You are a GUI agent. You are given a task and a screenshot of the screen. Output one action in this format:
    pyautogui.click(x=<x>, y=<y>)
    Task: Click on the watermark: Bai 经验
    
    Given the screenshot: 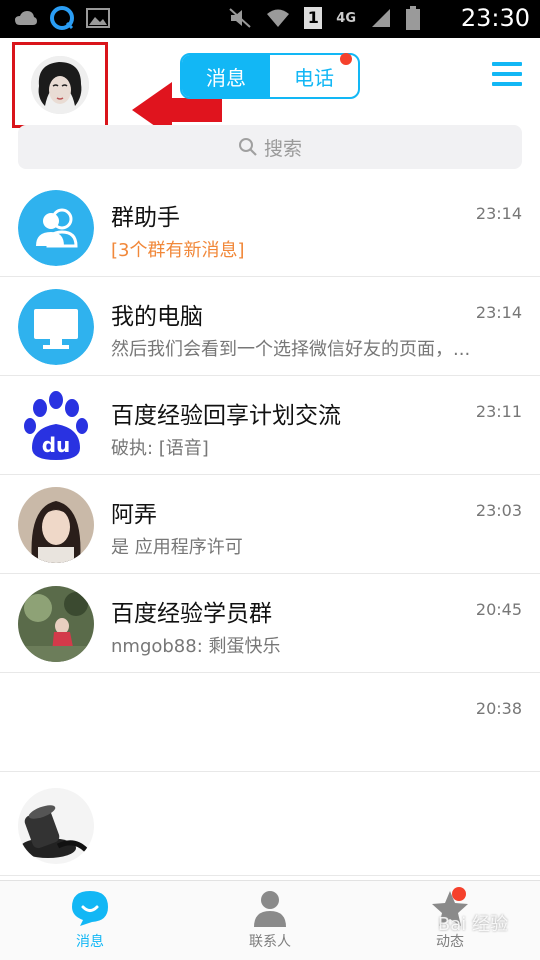 What is the action you would take?
    pyautogui.click(x=472, y=924)
    